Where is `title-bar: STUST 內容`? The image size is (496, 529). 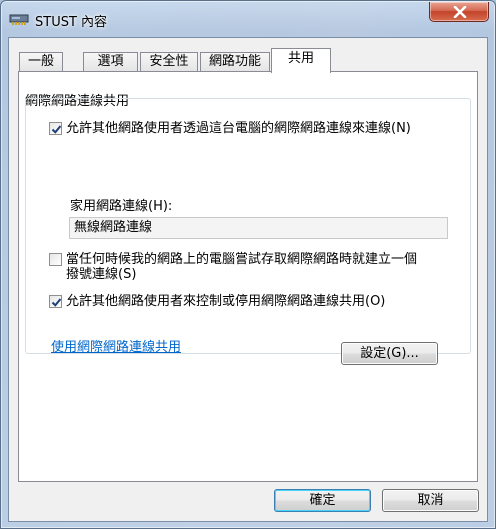 title-bar: STUST 內容 is located at coordinates (248, 19).